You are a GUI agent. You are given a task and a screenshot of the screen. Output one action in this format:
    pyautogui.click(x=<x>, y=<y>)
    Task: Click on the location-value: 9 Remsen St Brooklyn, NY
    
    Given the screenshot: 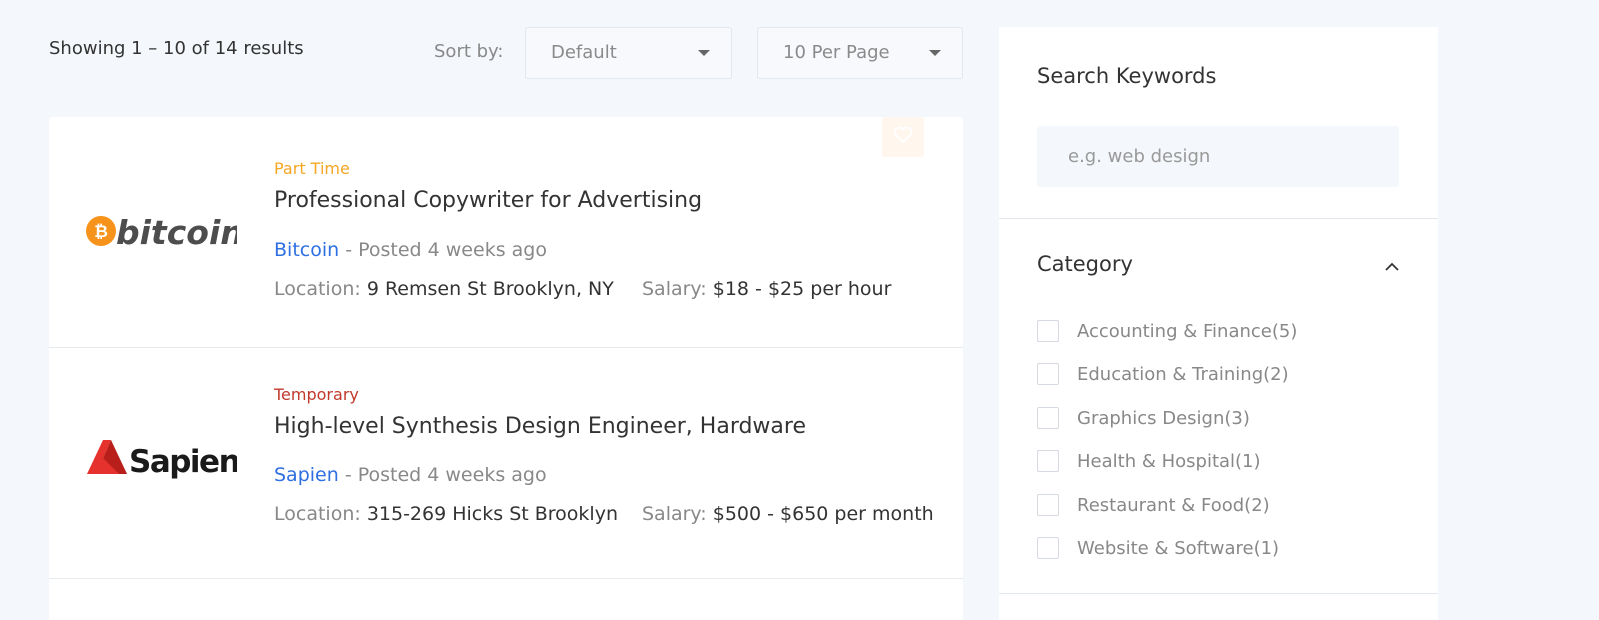 What is the action you would take?
    pyautogui.click(x=490, y=289)
    